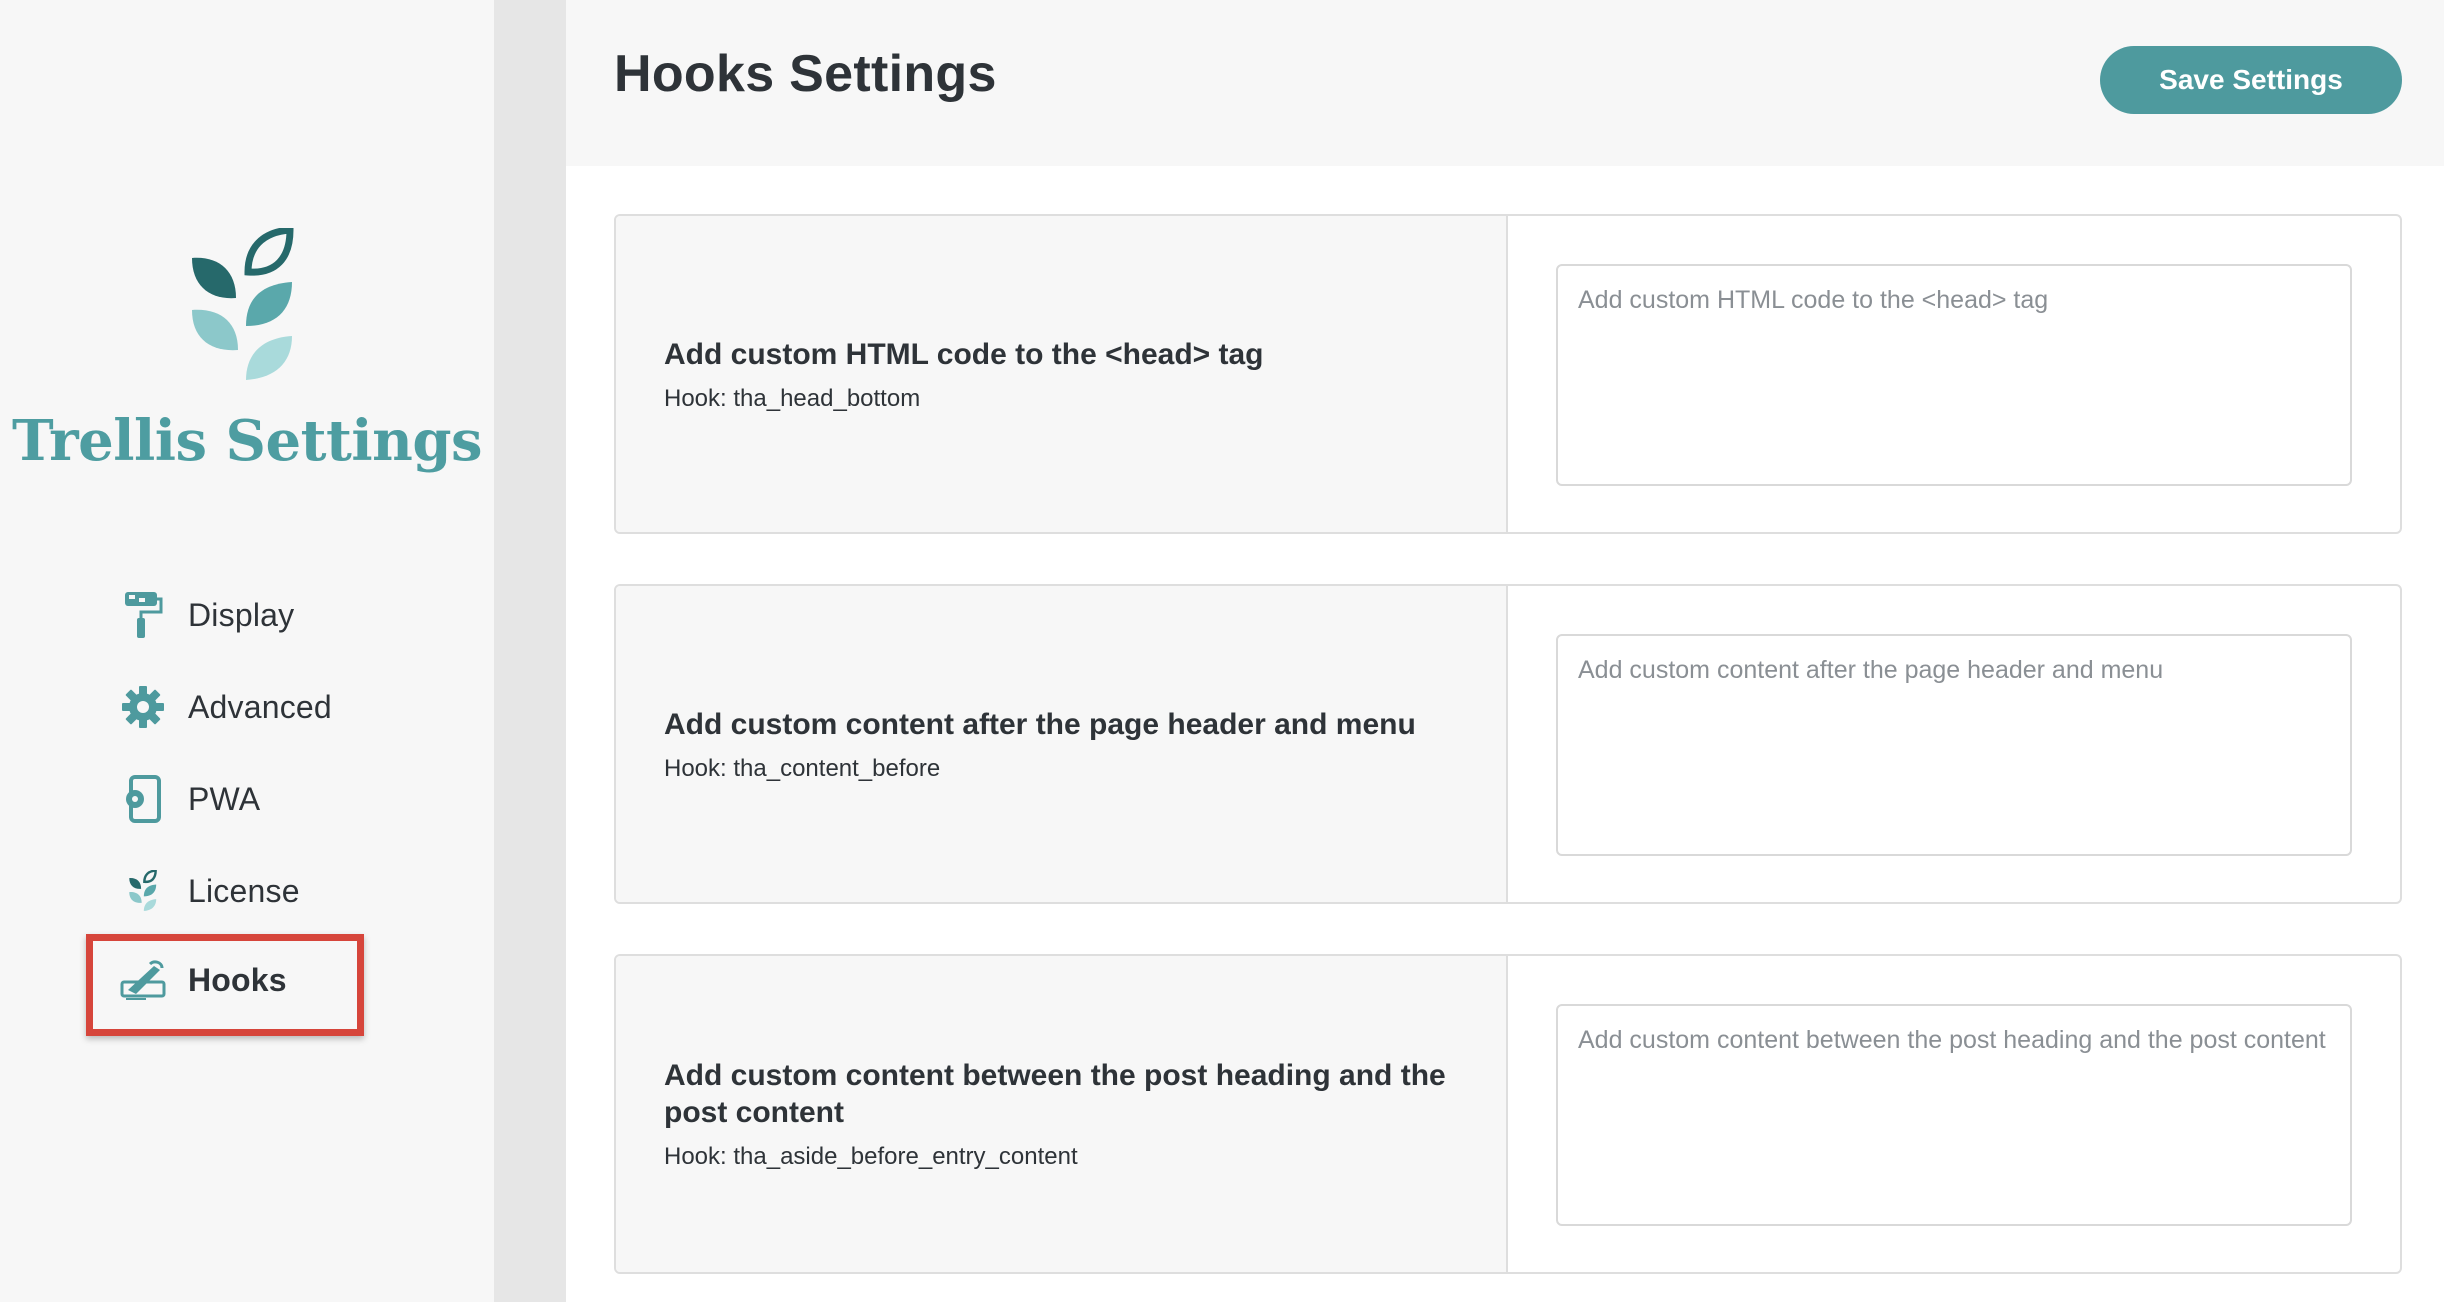  I want to click on sidebar-divider, so click(530, 651).